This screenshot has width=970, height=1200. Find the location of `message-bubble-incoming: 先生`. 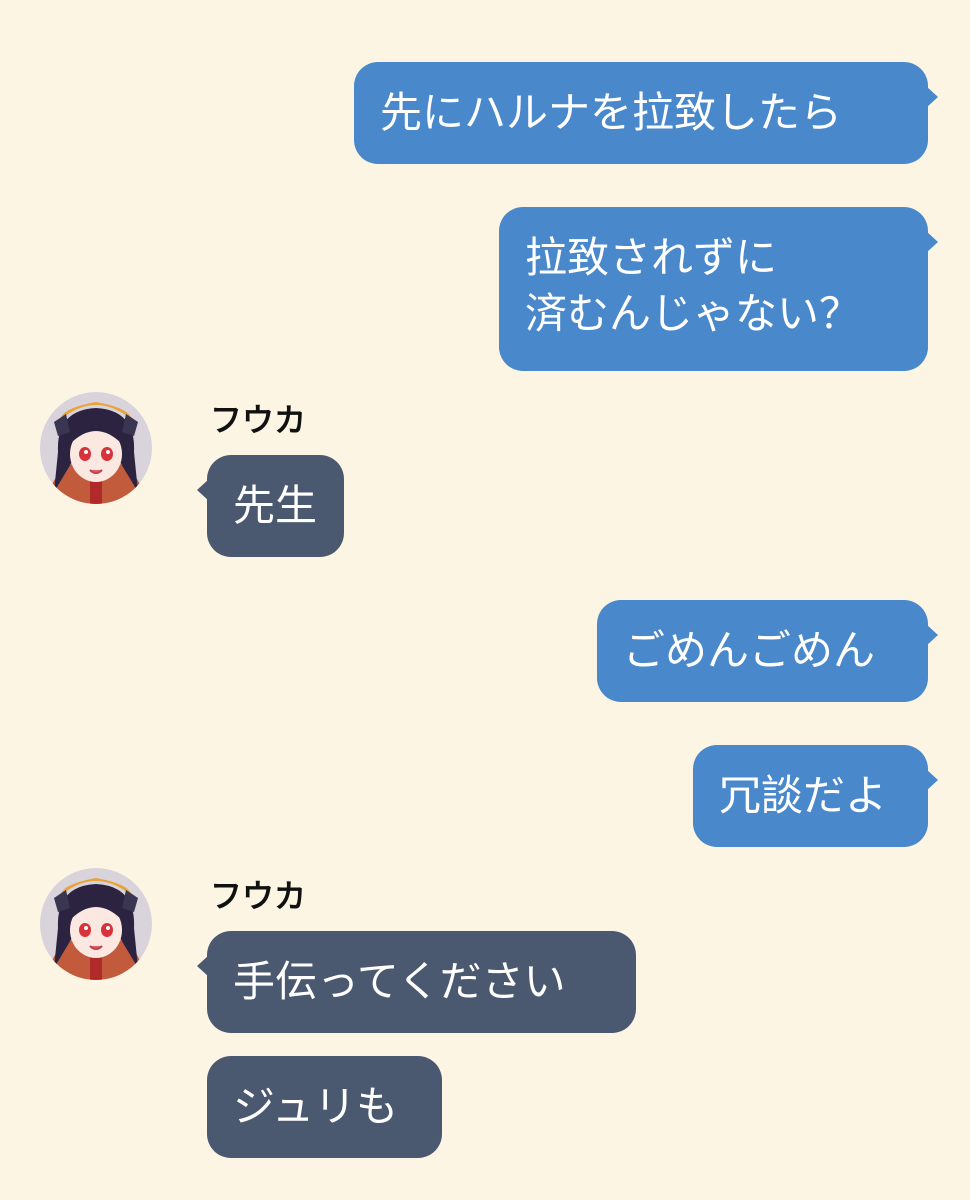

message-bubble-incoming: 先生 is located at coordinates (270, 506).